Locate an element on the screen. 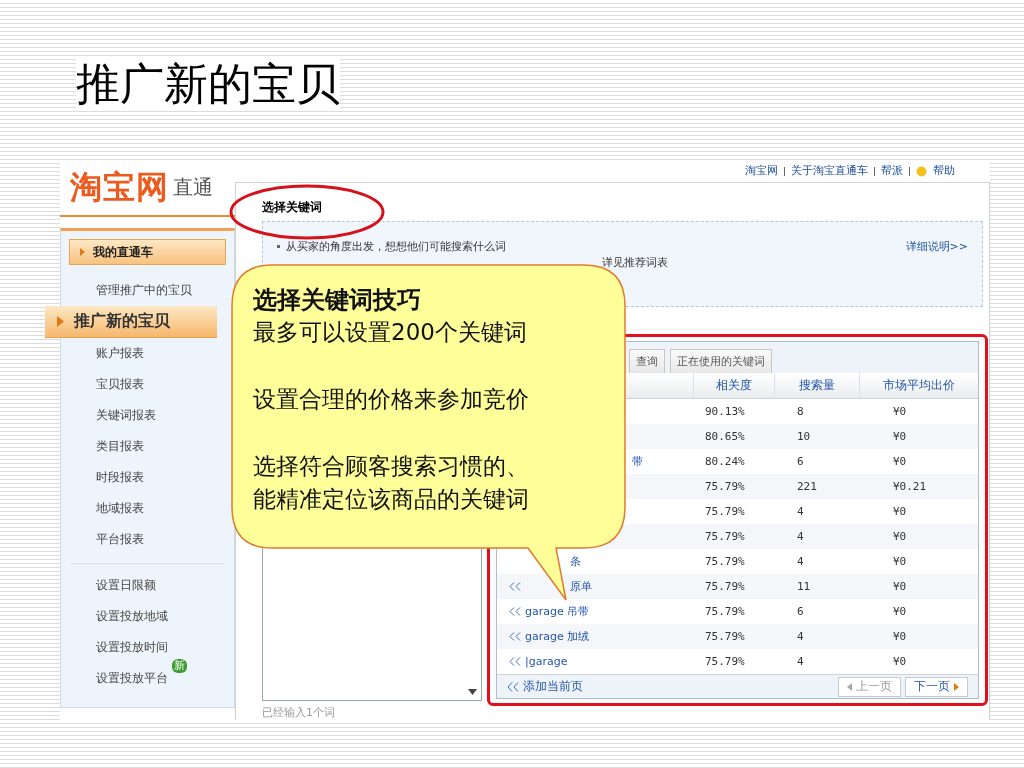 The width and height of the screenshot is (1024, 768). column-header: 市场平均出价 is located at coordinates (918, 385).